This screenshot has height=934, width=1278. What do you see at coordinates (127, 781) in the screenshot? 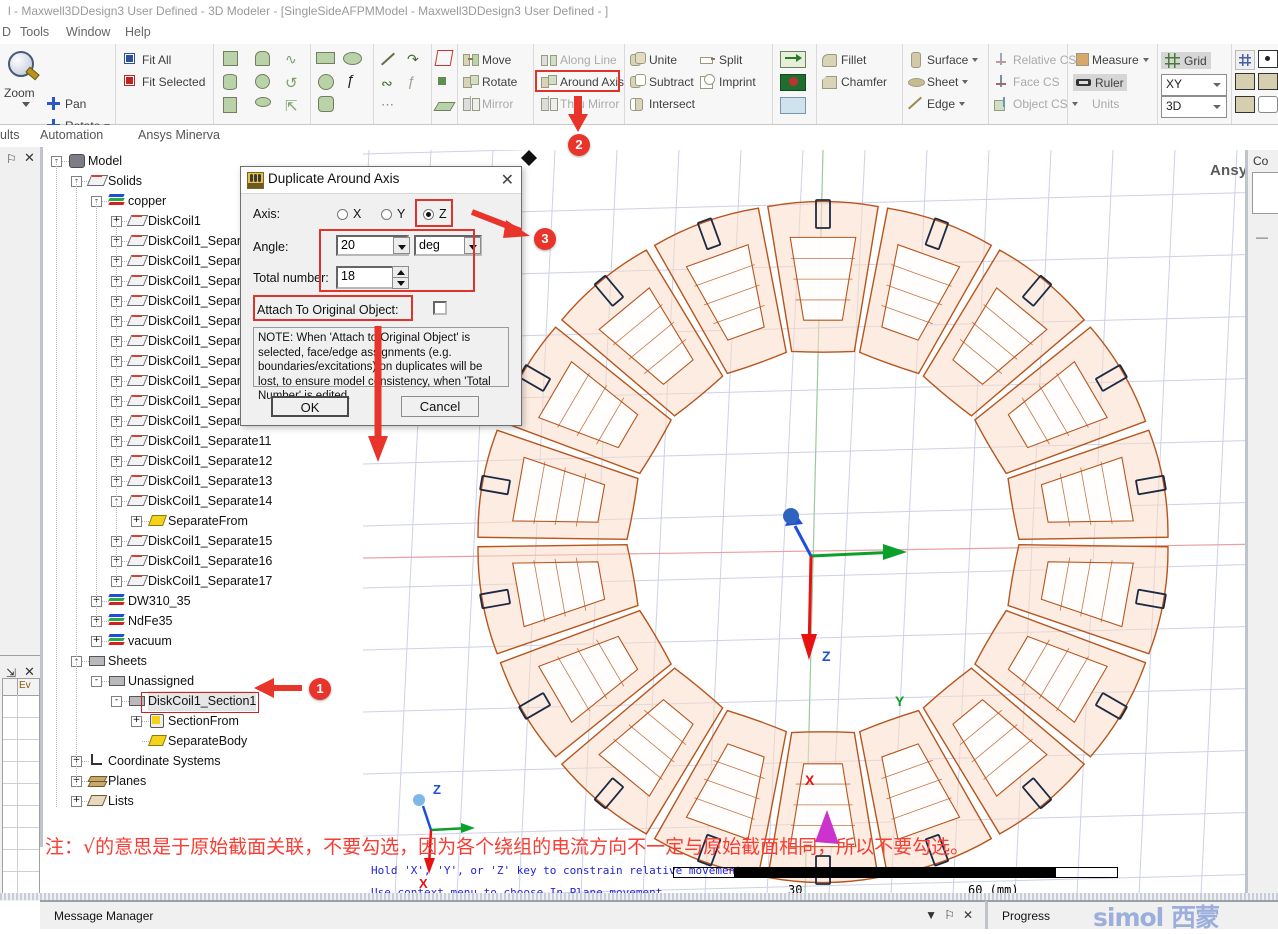
I see `tree-item-planes: Planes` at bounding box center [127, 781].